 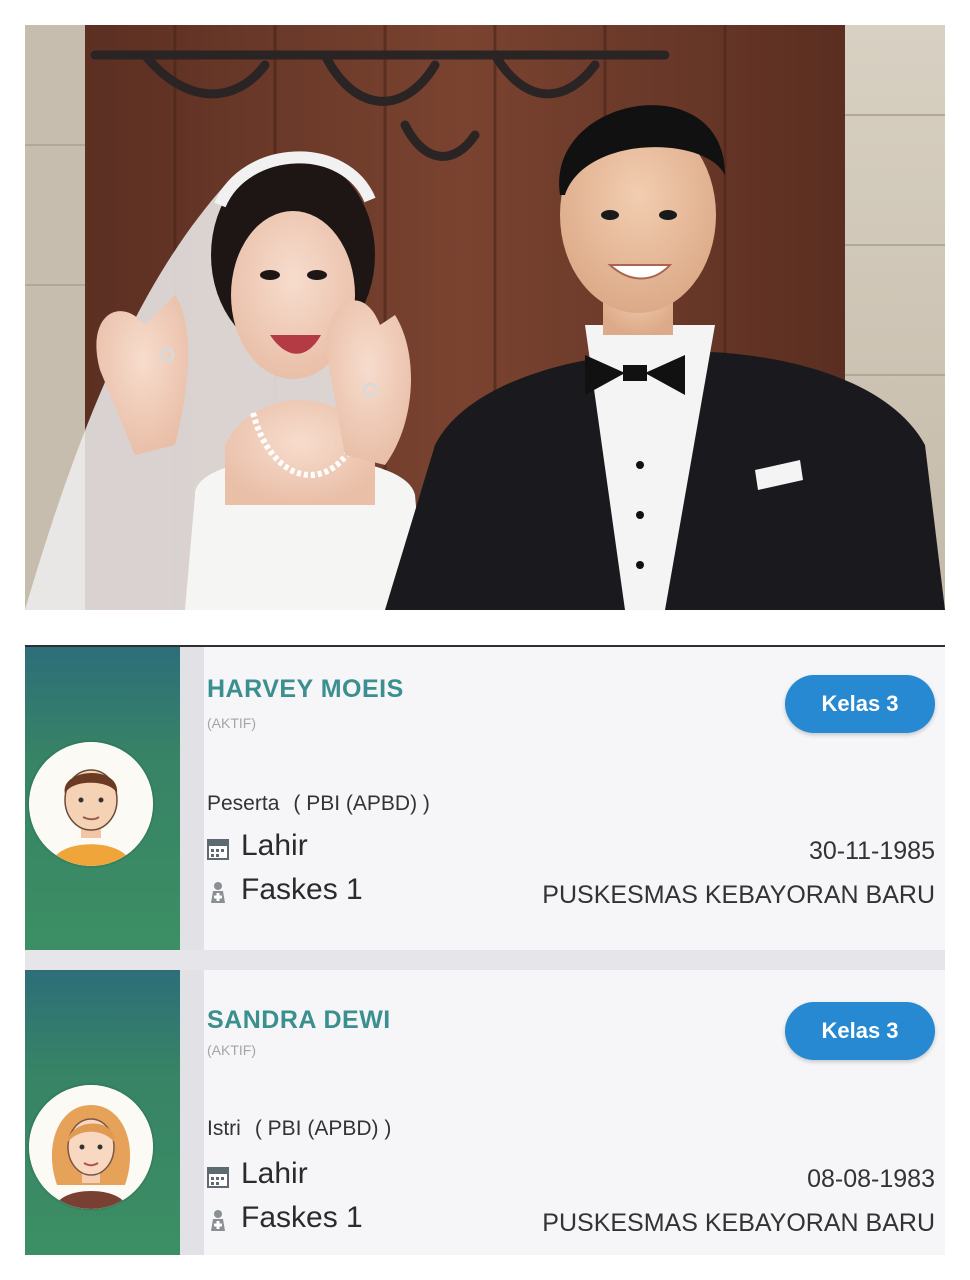 I want to click on lahir-value: 30-11-1985, so click(x=871, y=851).